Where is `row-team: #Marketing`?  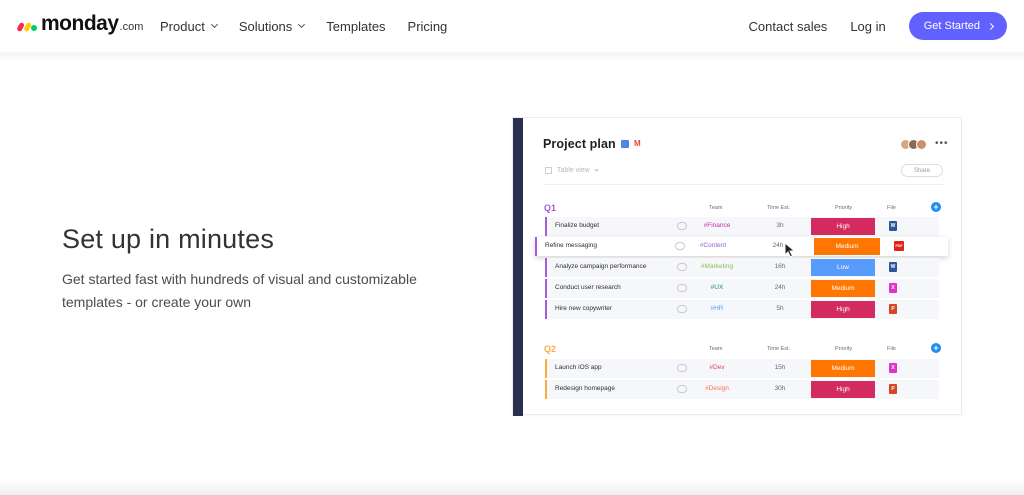 row-team: #Marketing is located at coordinates (717, 266).